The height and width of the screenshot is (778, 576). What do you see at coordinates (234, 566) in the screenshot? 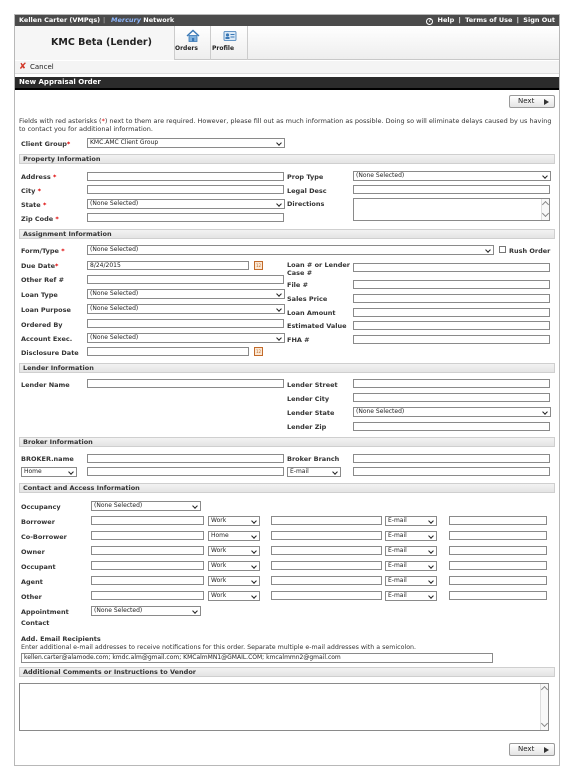
I see `occupant-phone-type-select: Work` at bounding box center [234, 566].